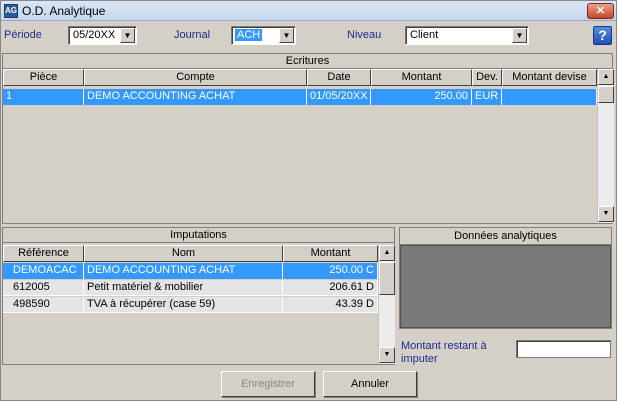  What do you see at coordinates (330, 271) in the screenshot?
I see `montant-cell: 250.00 C` at bounding box center [330, 271].